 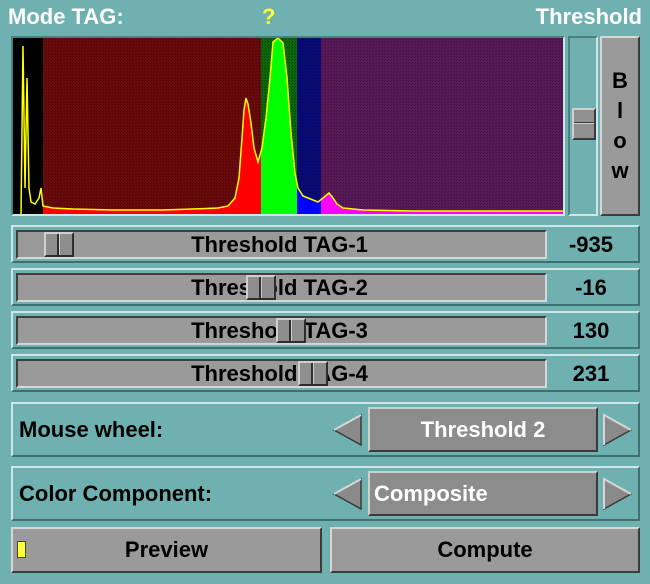 I want to click on preview-button: Preview, so click(x=166, y=550).